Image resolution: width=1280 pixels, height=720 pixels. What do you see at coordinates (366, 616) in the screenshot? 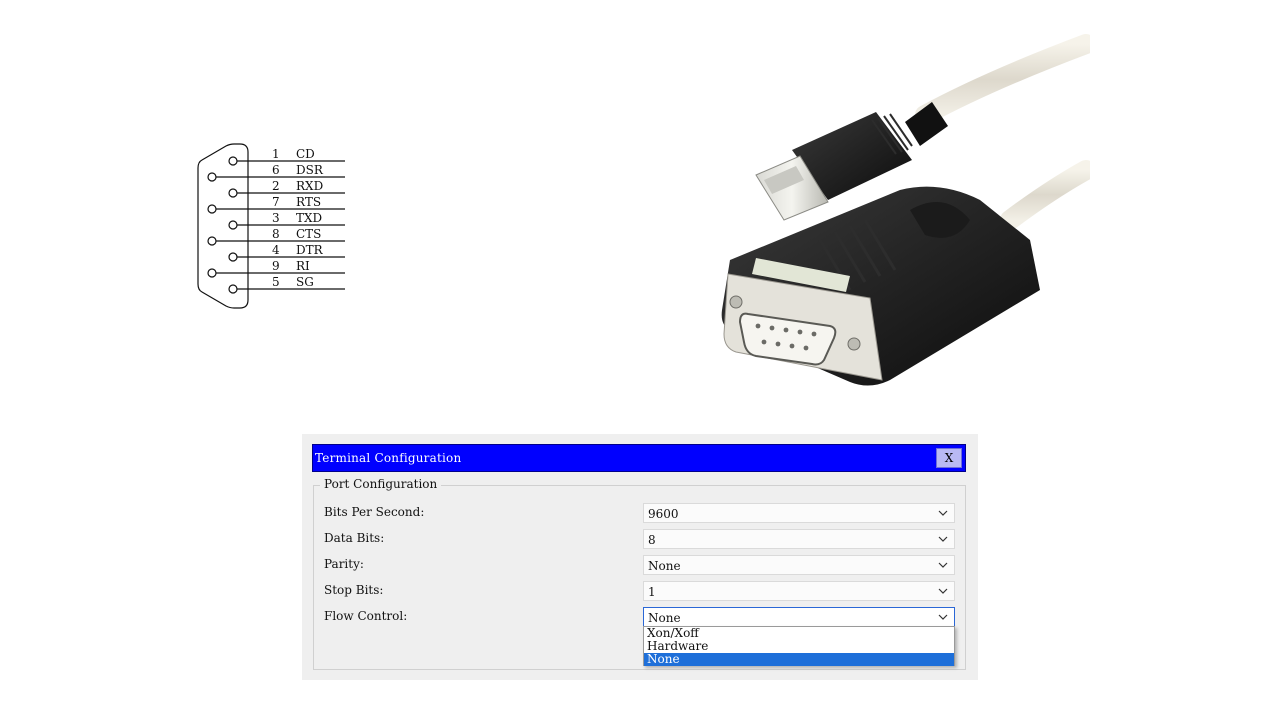
I see `flow-control-label: Flow Control:` at bounding box center [366, 616].